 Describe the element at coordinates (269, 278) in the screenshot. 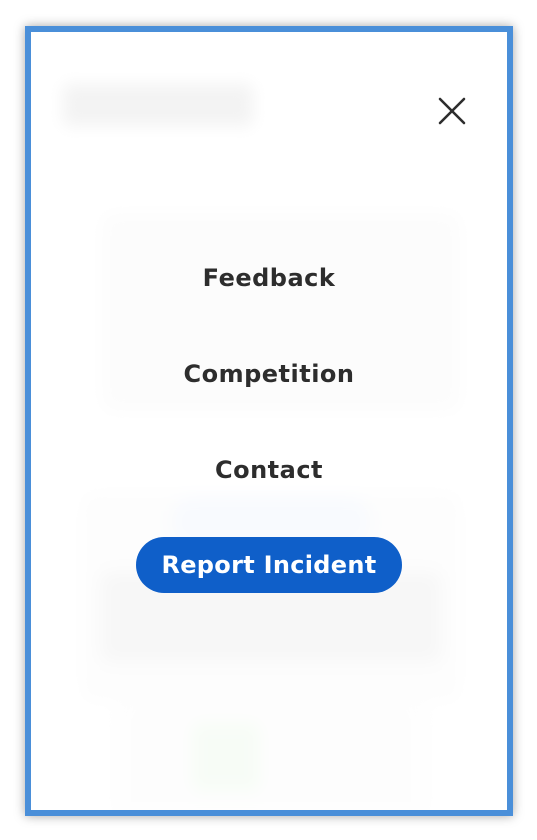

I see `menu-item-feedback: Feedback` at that location.